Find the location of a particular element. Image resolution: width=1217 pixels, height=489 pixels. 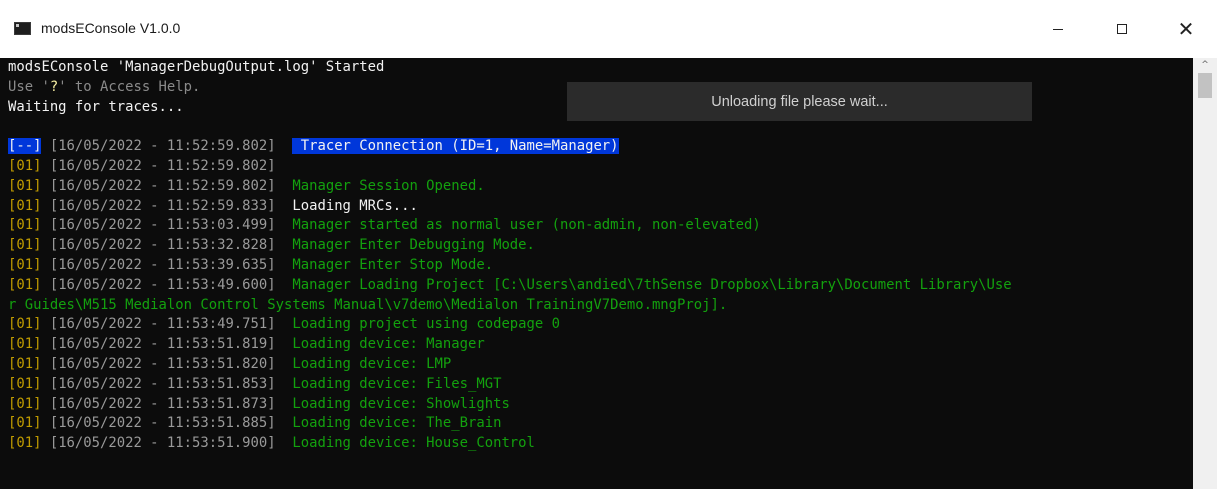

maximize-button is located at coordinates (1122, 29).